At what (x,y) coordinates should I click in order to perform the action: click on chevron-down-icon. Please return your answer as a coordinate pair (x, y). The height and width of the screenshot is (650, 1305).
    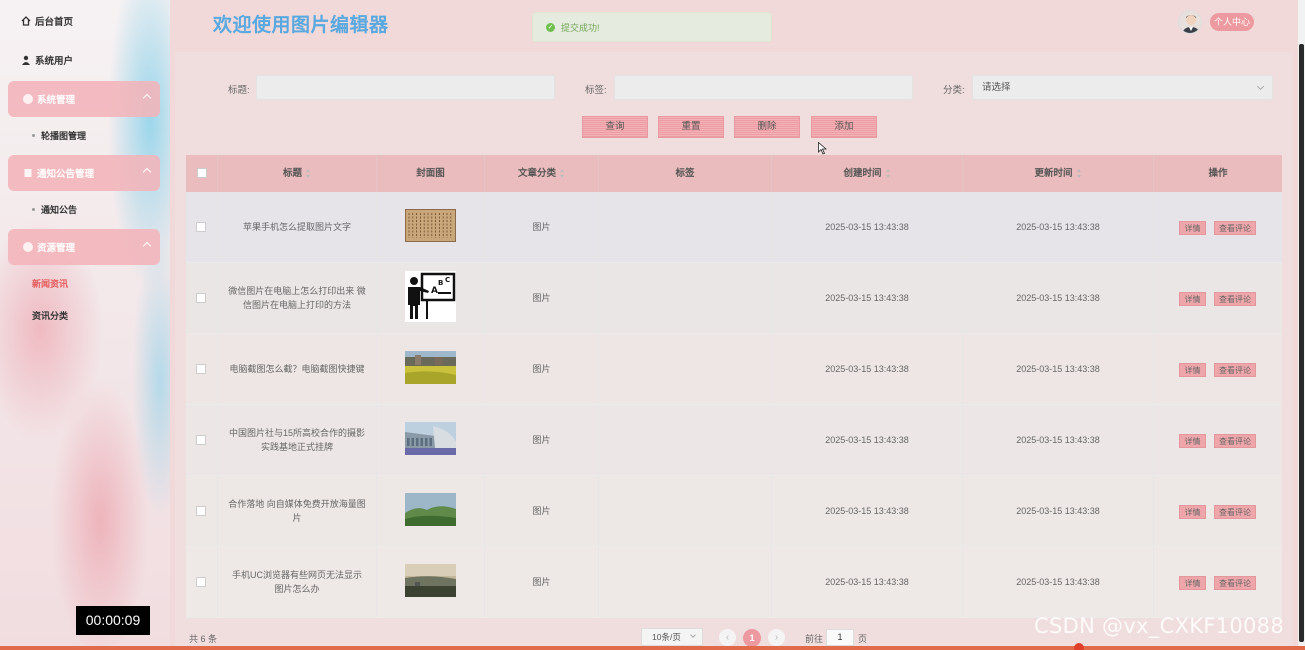
    Looking at the image, I should click on (1260, 86).